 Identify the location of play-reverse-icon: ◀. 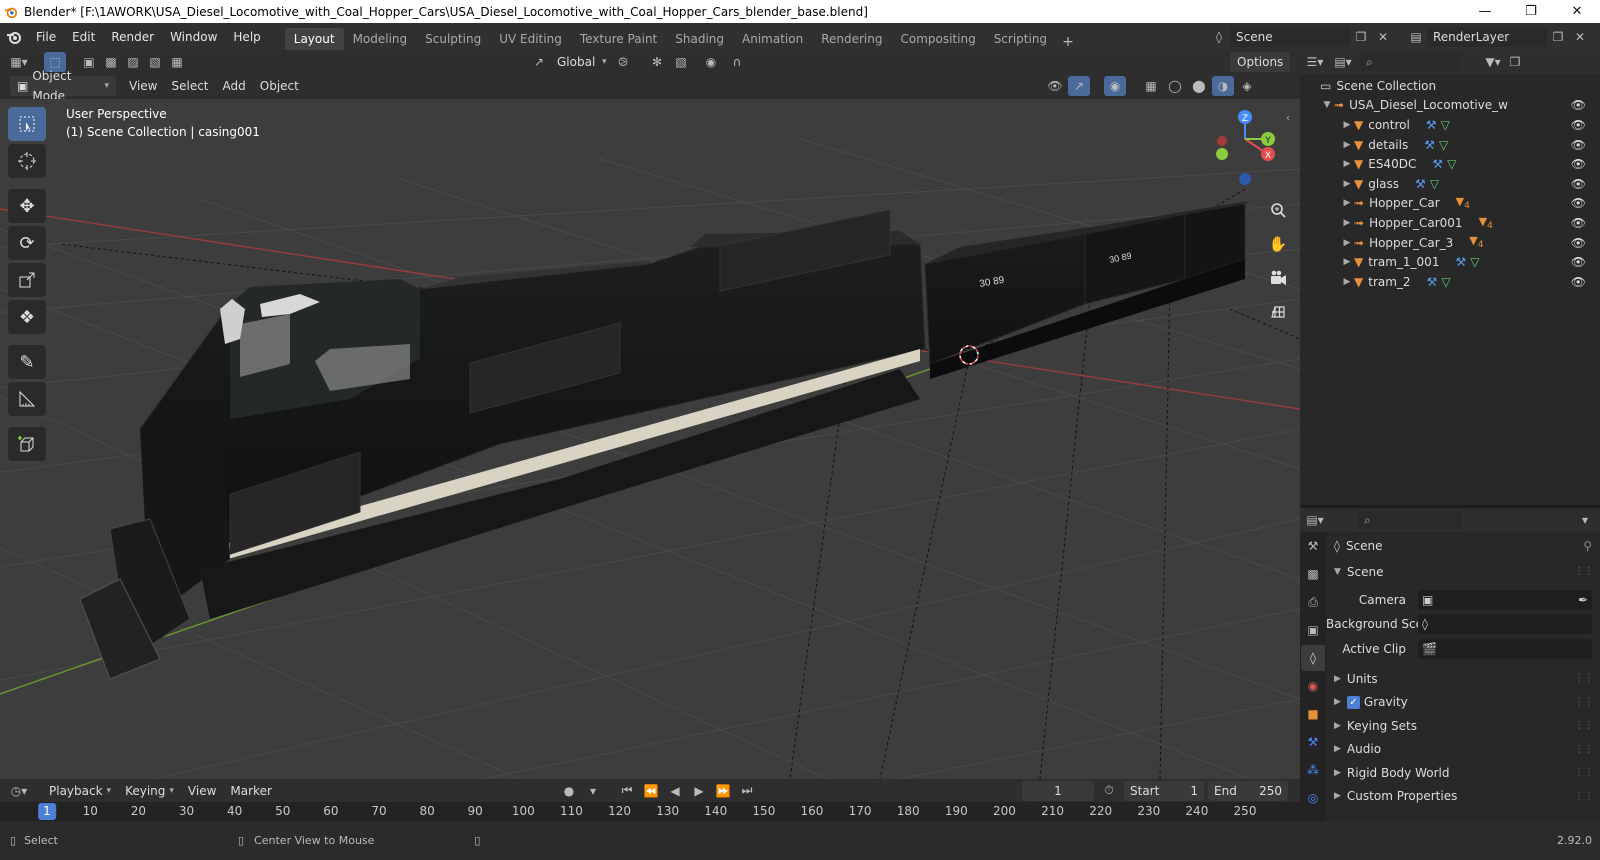
(675, 791).